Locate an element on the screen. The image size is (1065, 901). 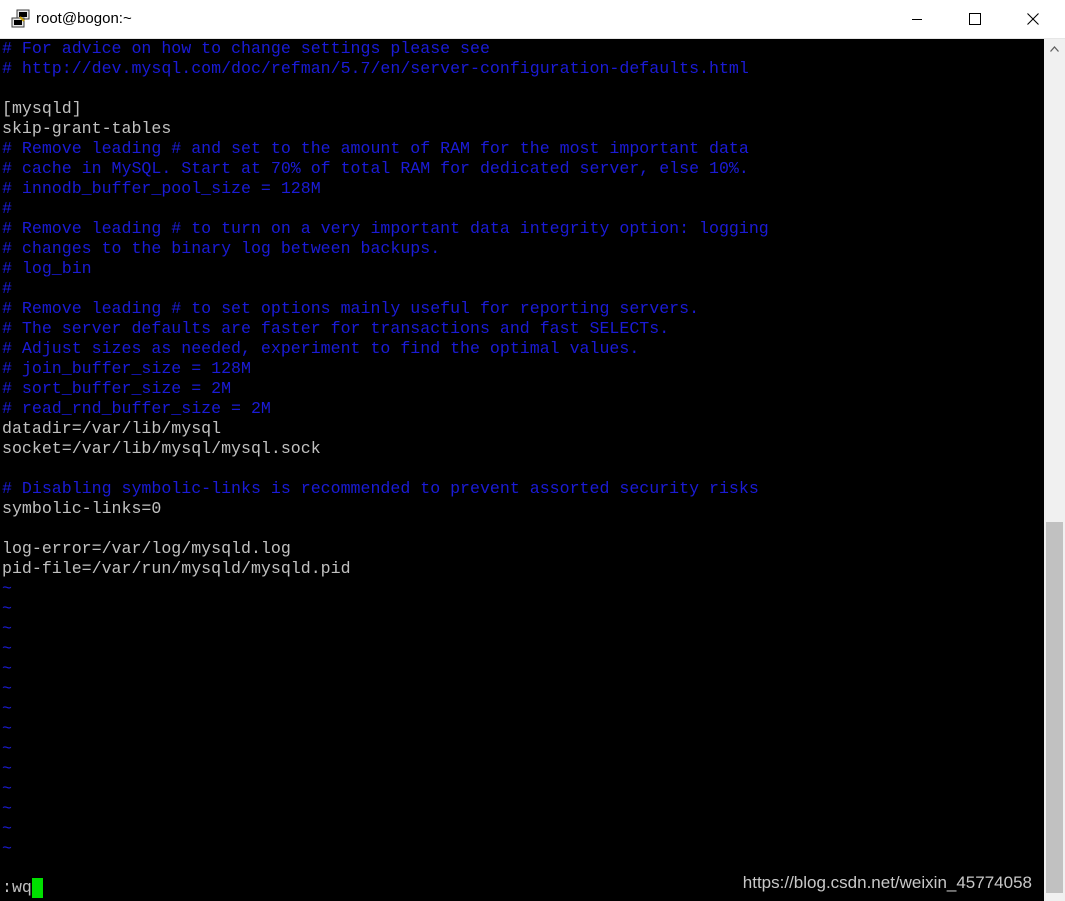
command-text: :wq is located at coordinates (17, 887).